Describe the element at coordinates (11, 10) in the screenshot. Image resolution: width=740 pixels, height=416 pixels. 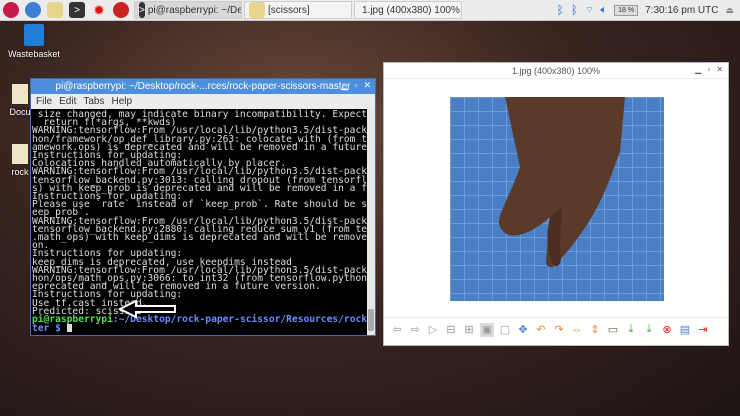
I see `raspberry-menu-icon` at that location.